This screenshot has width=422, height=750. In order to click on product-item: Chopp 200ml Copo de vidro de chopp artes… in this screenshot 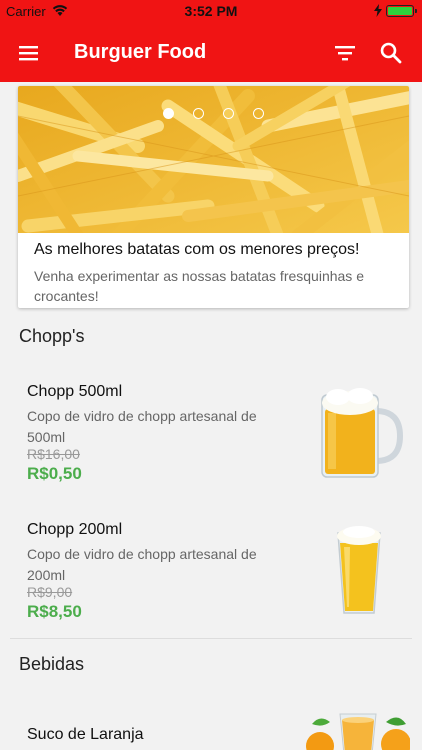, I will do `click(211, 576)`.